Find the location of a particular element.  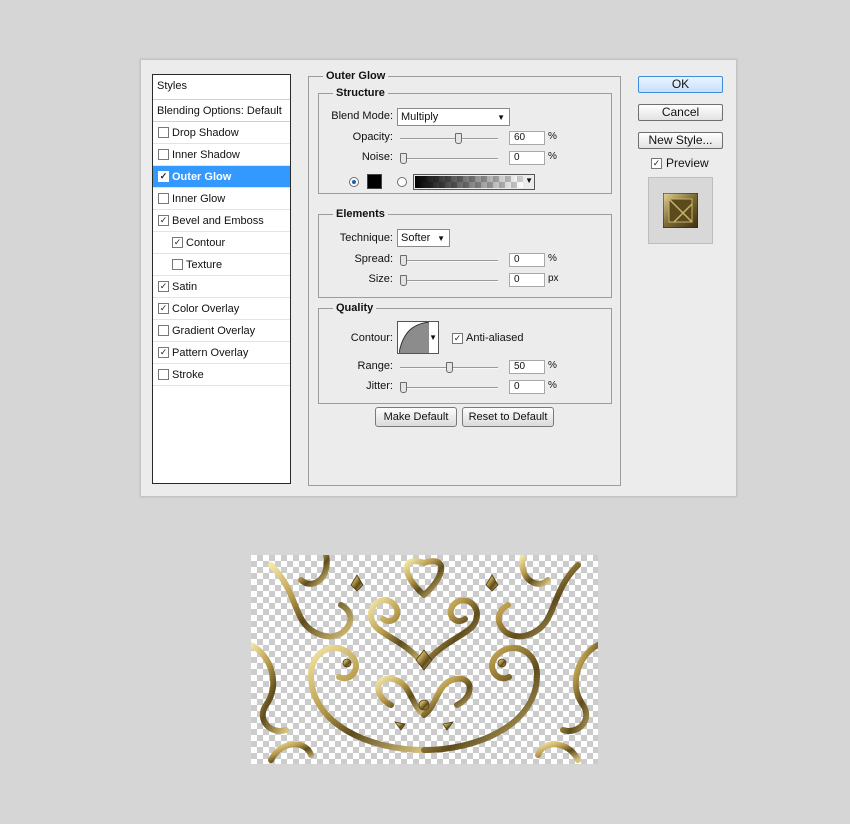

style-item-contour: Contour is located at coordinates (221, 243).